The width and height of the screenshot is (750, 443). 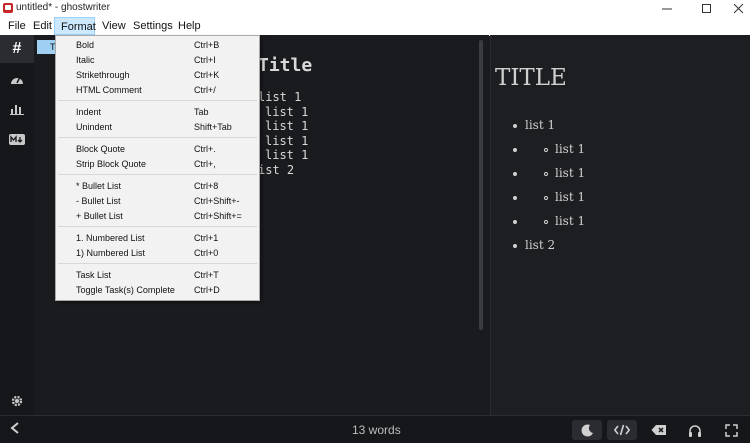 I want to click on menu-item-asterisk-bullet-list: * Bullet List Ctrl+8, so click(x=157, y=186).